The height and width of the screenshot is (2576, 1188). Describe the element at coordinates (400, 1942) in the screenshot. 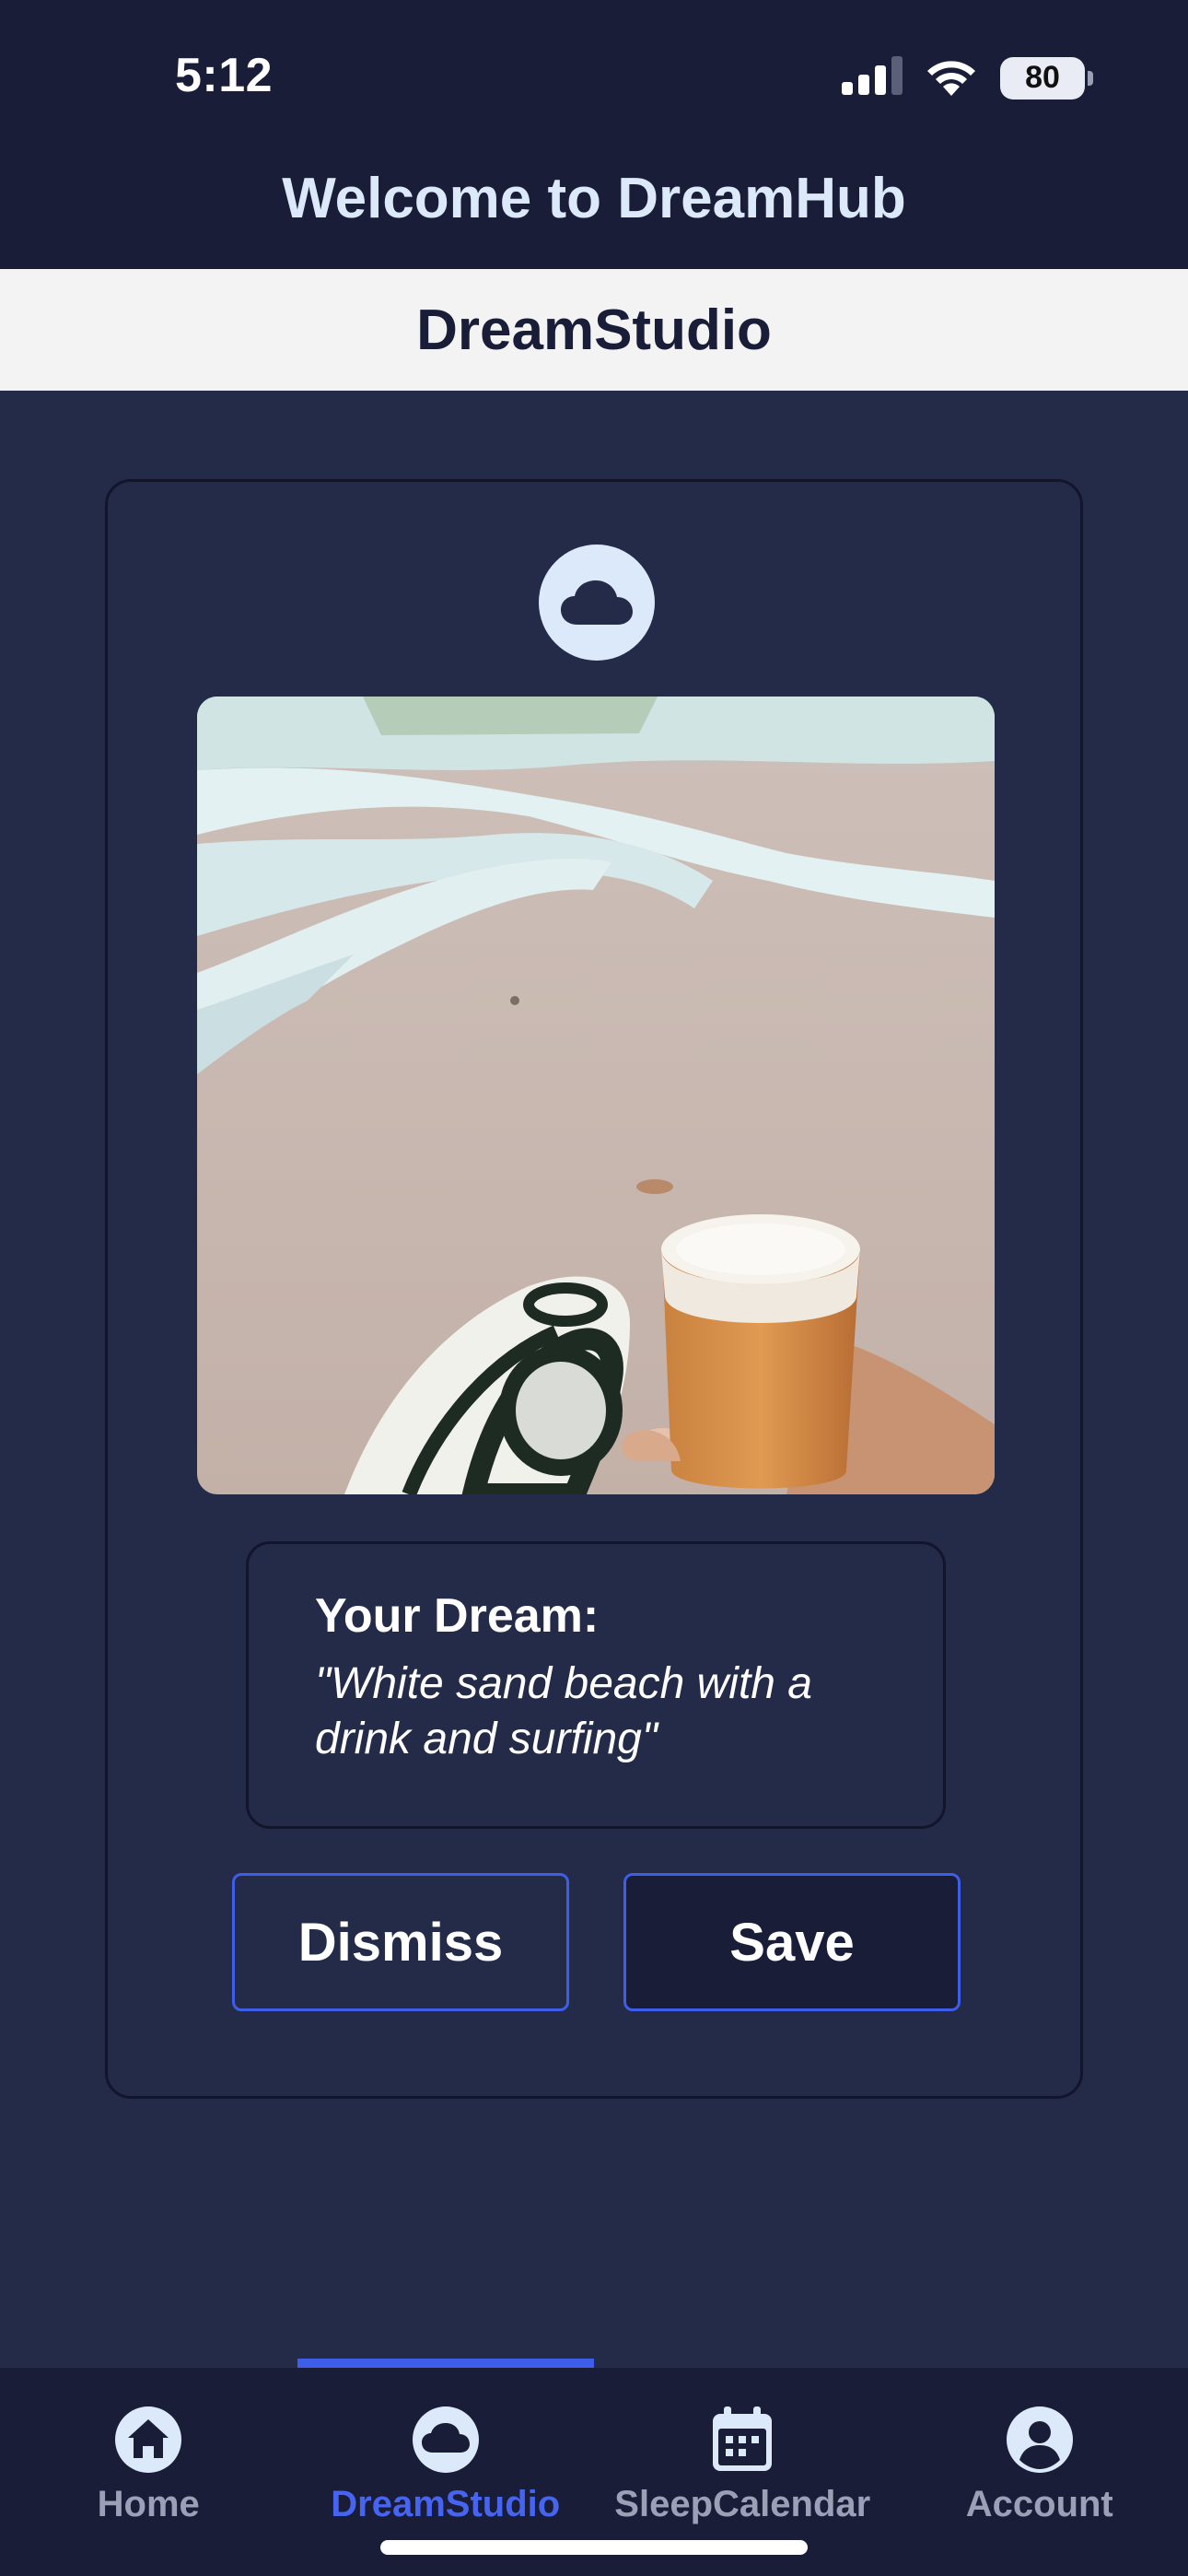

I see `dismiss-button: Dismiss` at that location.